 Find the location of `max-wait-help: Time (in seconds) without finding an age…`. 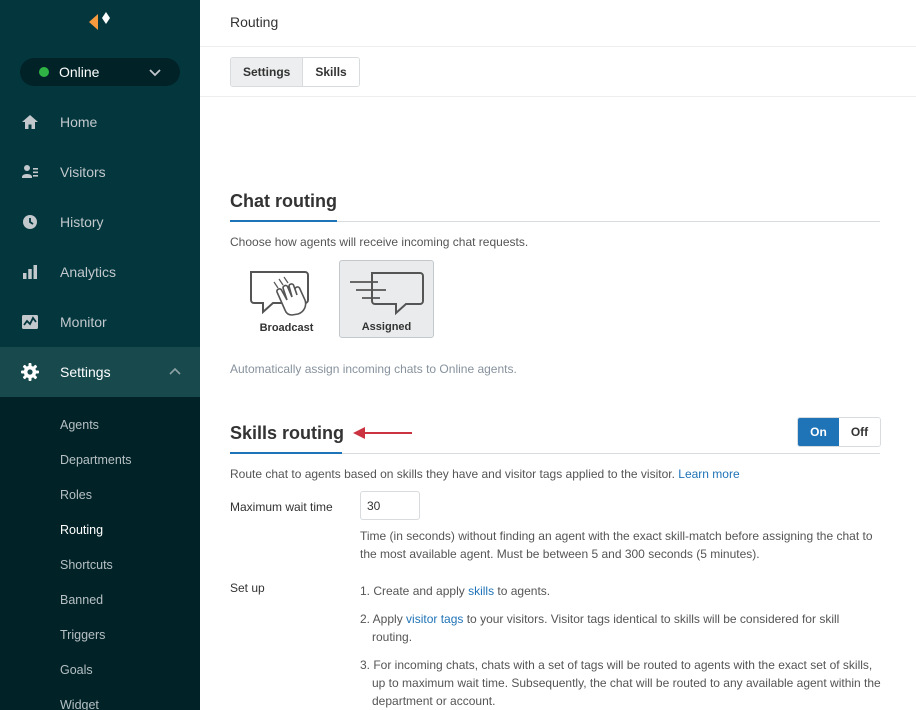

max-wait-help: Time (in seconds) without finding an age… is located at coordinates (616, 545).